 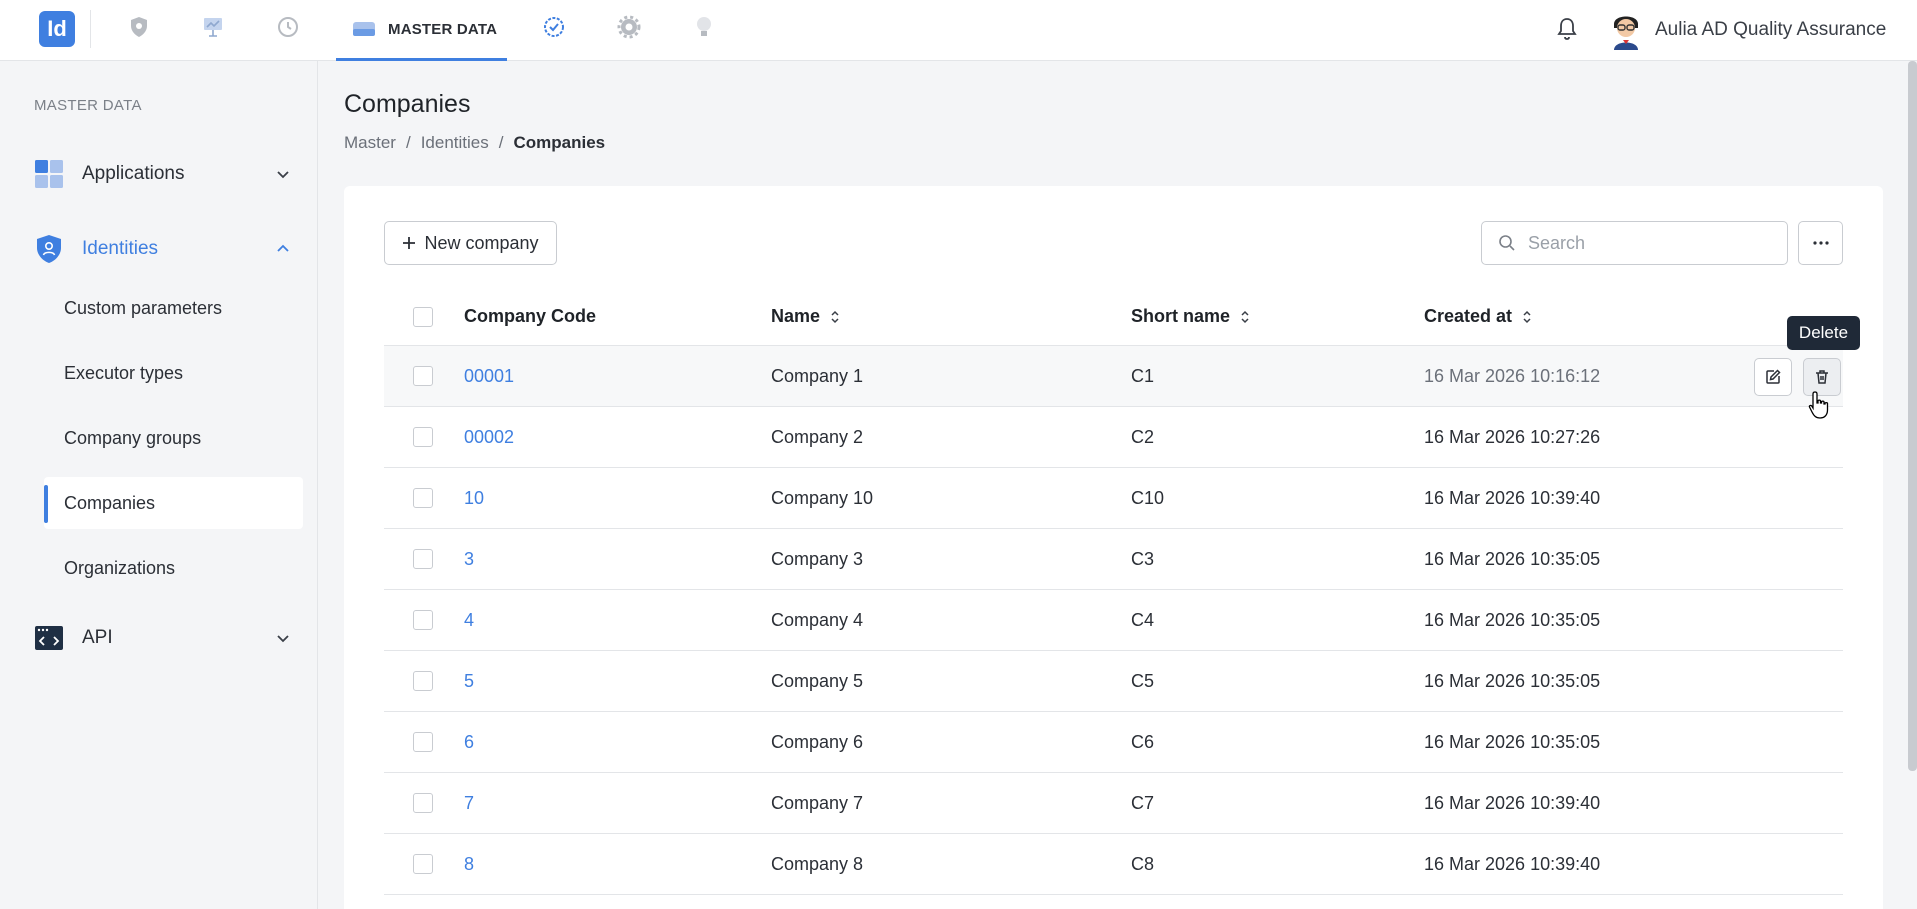 I want to click on breadcrumb: Master / Identities / Companies, so click(x=474, y=143).